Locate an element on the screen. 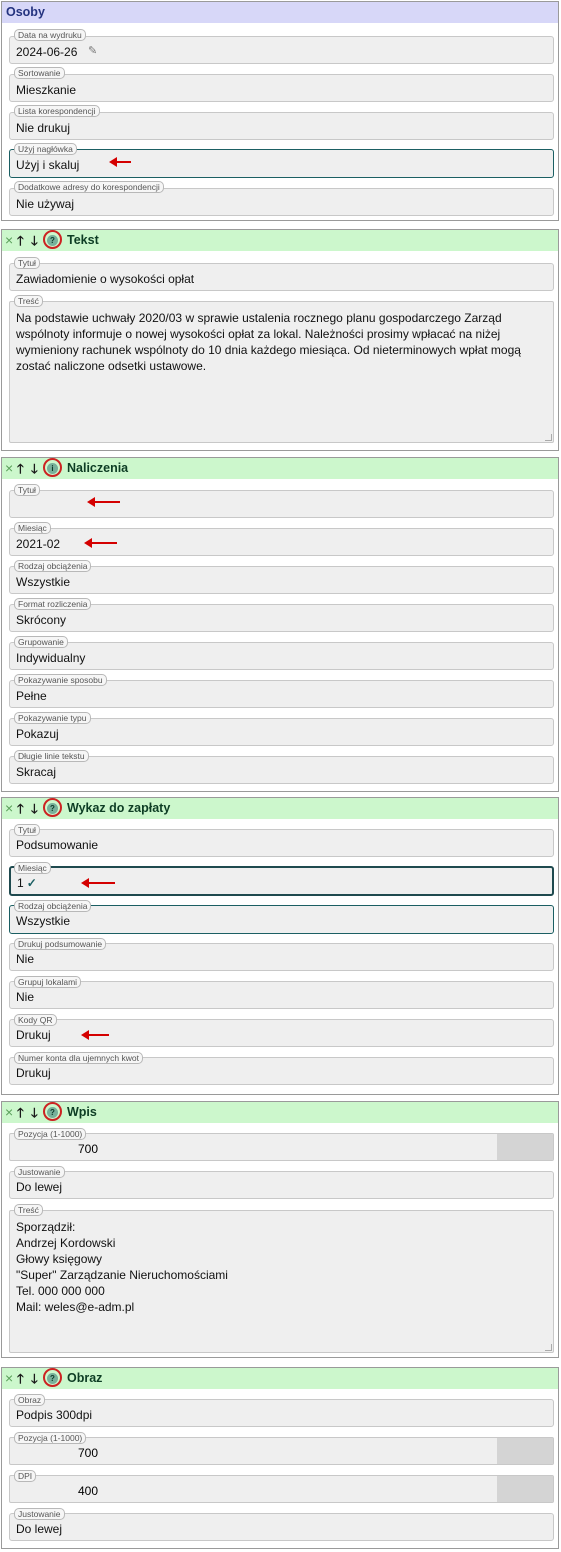  obraz-pozycja-input: 700 is located at coordinates (281, 1451).